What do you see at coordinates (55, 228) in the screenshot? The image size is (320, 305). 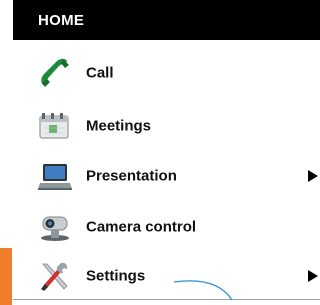 I see `webcam-icon` at bounding box center [55, 228].